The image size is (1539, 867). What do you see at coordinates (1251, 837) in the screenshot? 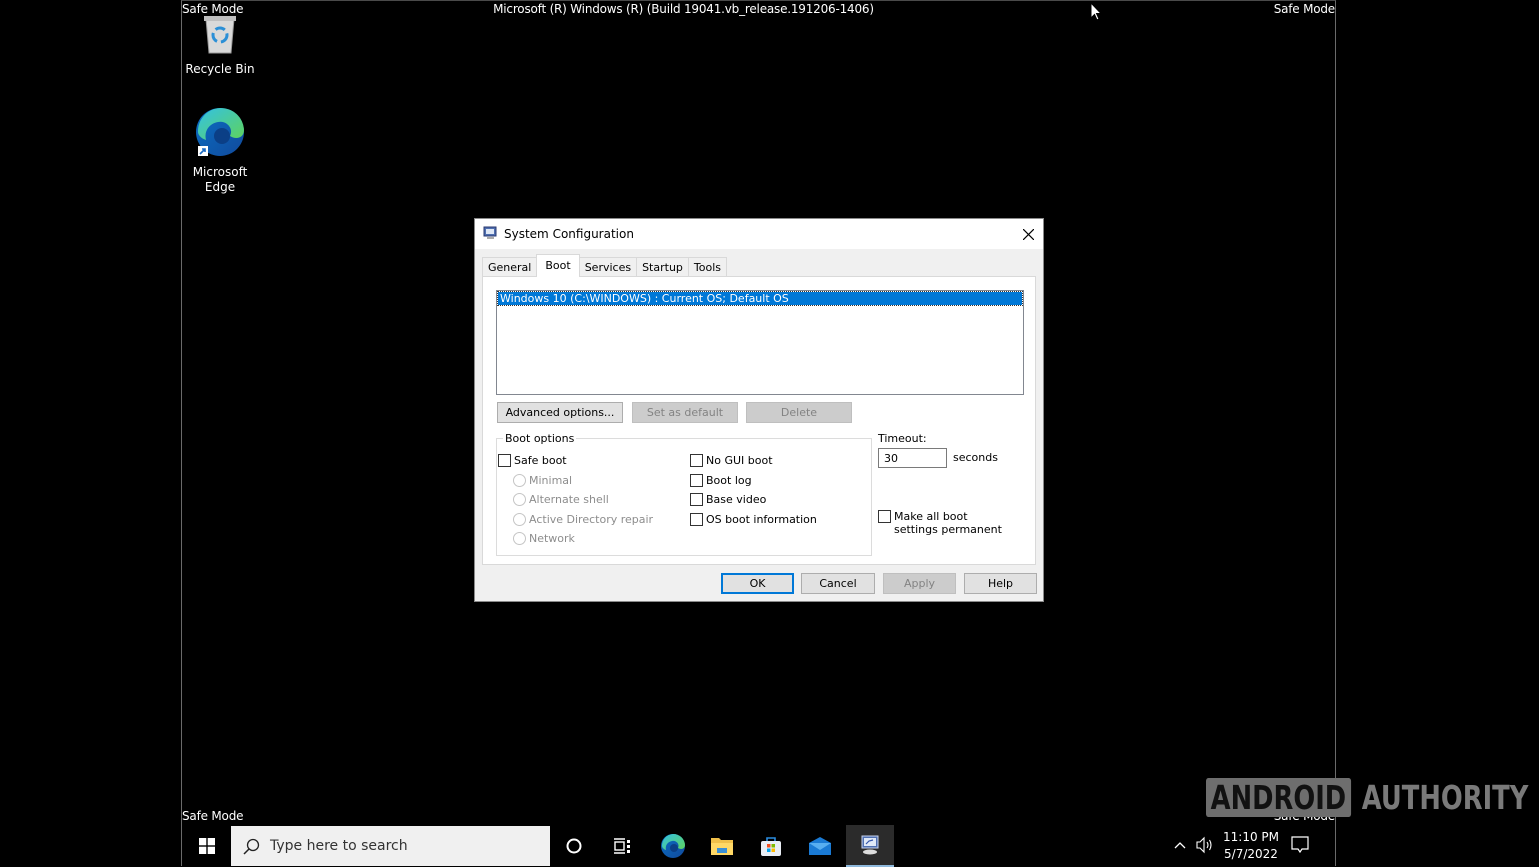
I see `clock-time: 11:10 PM` at bounding box center [1251, 837].